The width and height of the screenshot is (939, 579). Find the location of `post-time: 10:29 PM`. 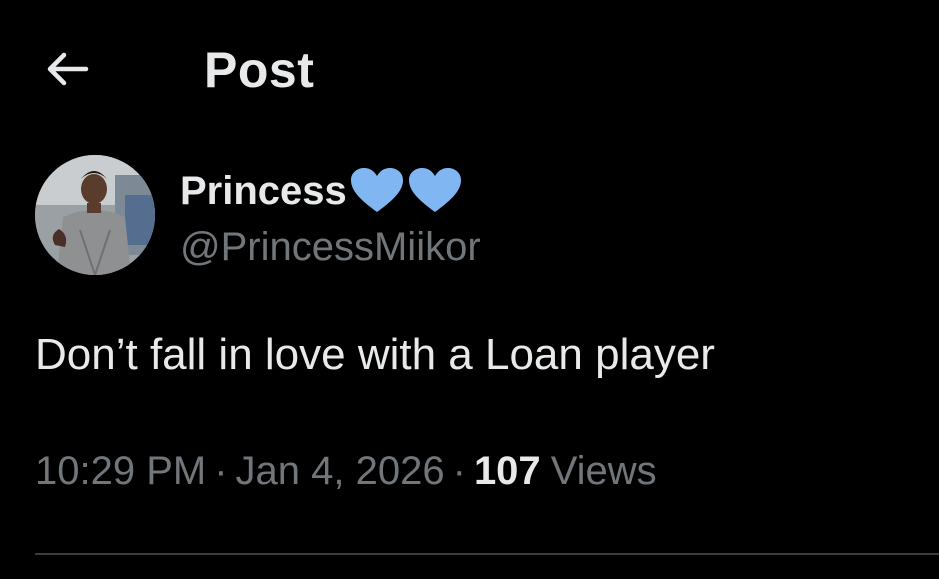

post-time: 10:29 PM is located at coordinates (120, 471).